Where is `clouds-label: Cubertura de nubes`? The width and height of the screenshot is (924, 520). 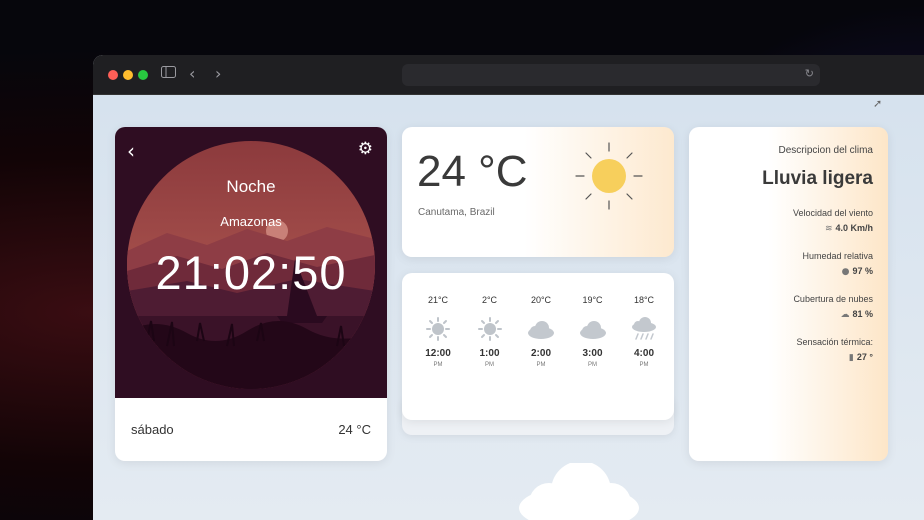
clouds-label: Cubertura de nubes is located at coordinates (833, 299).